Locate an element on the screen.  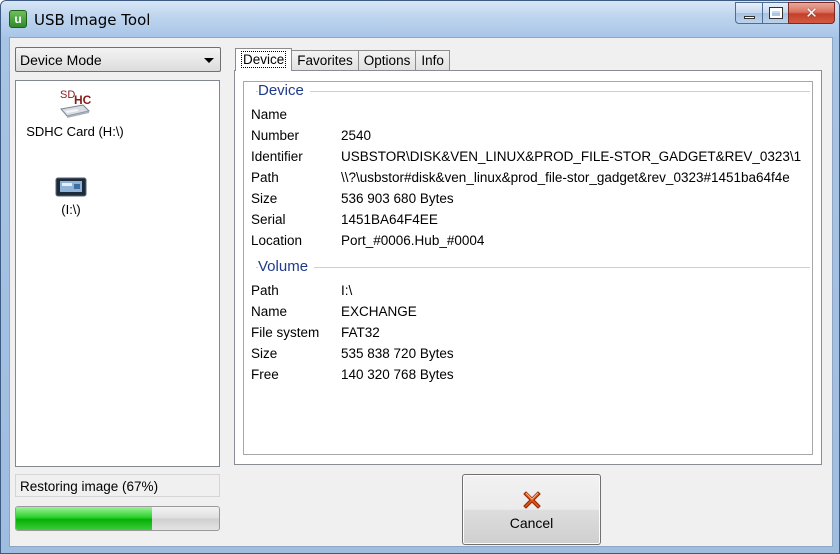
row-value: 536 903 680 Bytes is located at coordinates (397, 198).